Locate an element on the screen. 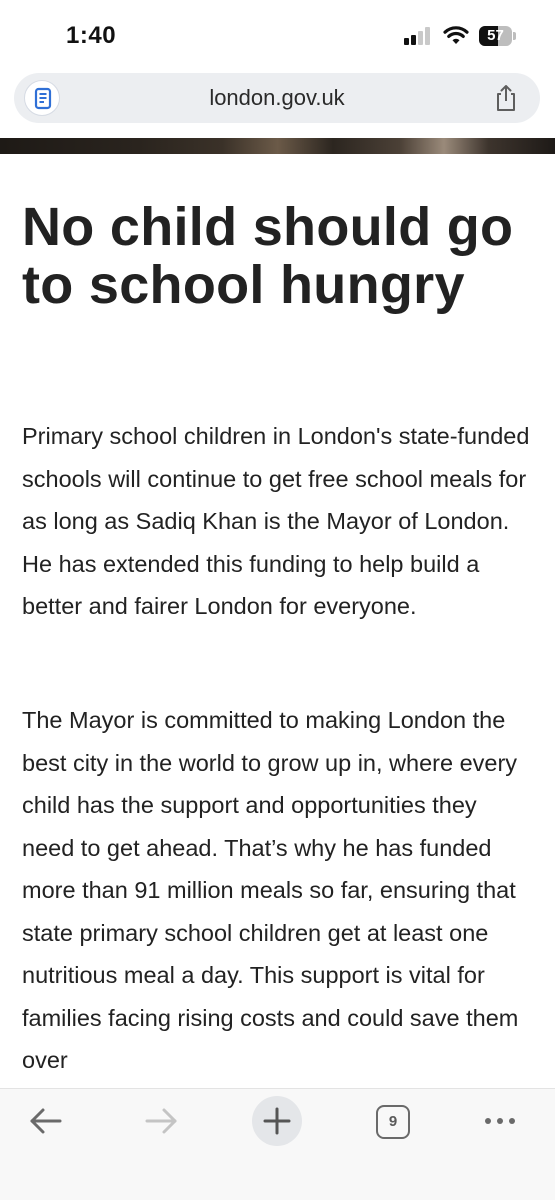 The width and height of the screenshot is (555, 1200). new-tab-button is located at coordinates (277, 1121).